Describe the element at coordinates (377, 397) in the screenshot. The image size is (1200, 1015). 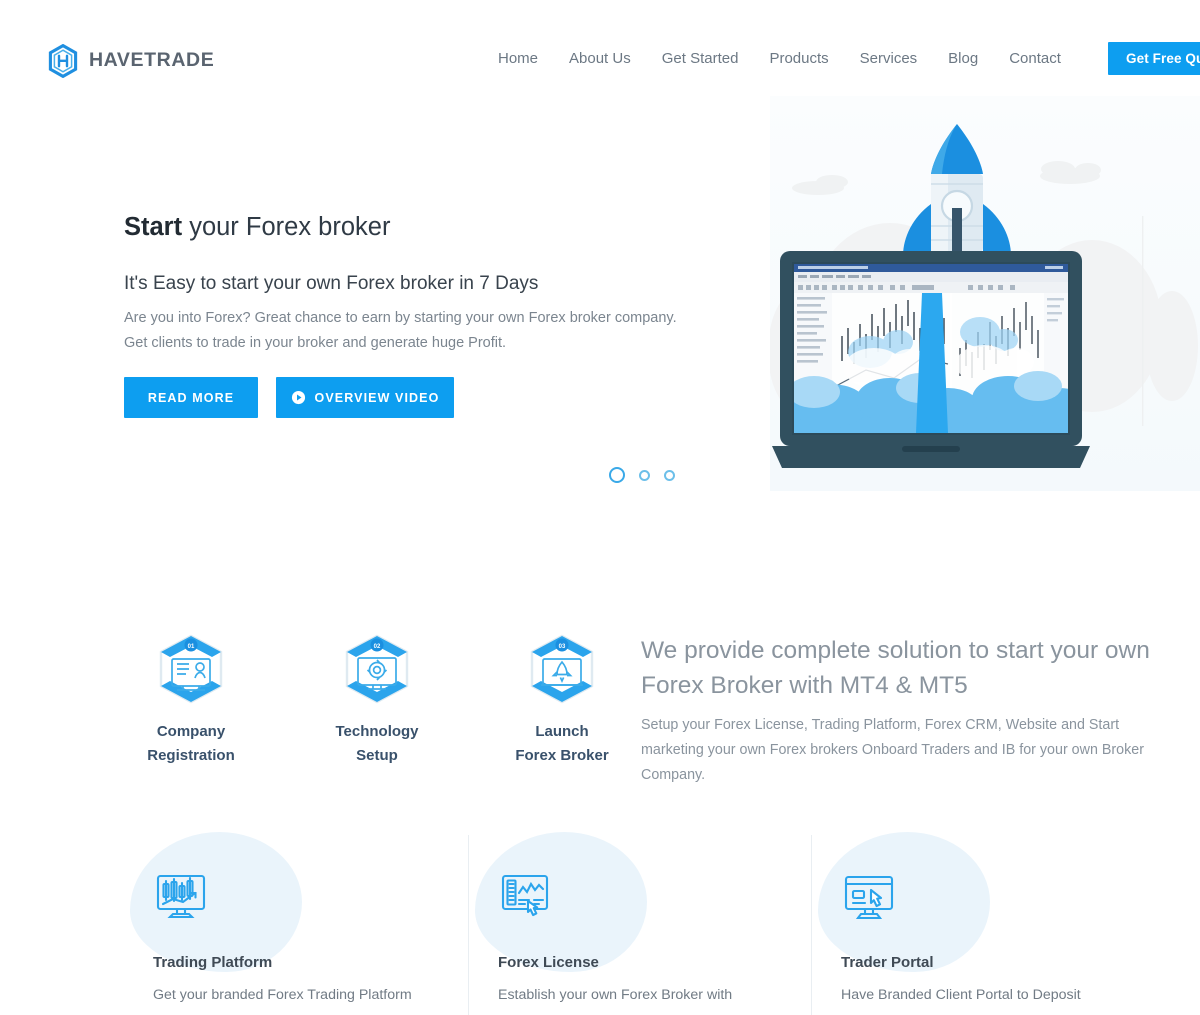
I see `overview-video-label: OVERVIEW VIDEO` at that location.